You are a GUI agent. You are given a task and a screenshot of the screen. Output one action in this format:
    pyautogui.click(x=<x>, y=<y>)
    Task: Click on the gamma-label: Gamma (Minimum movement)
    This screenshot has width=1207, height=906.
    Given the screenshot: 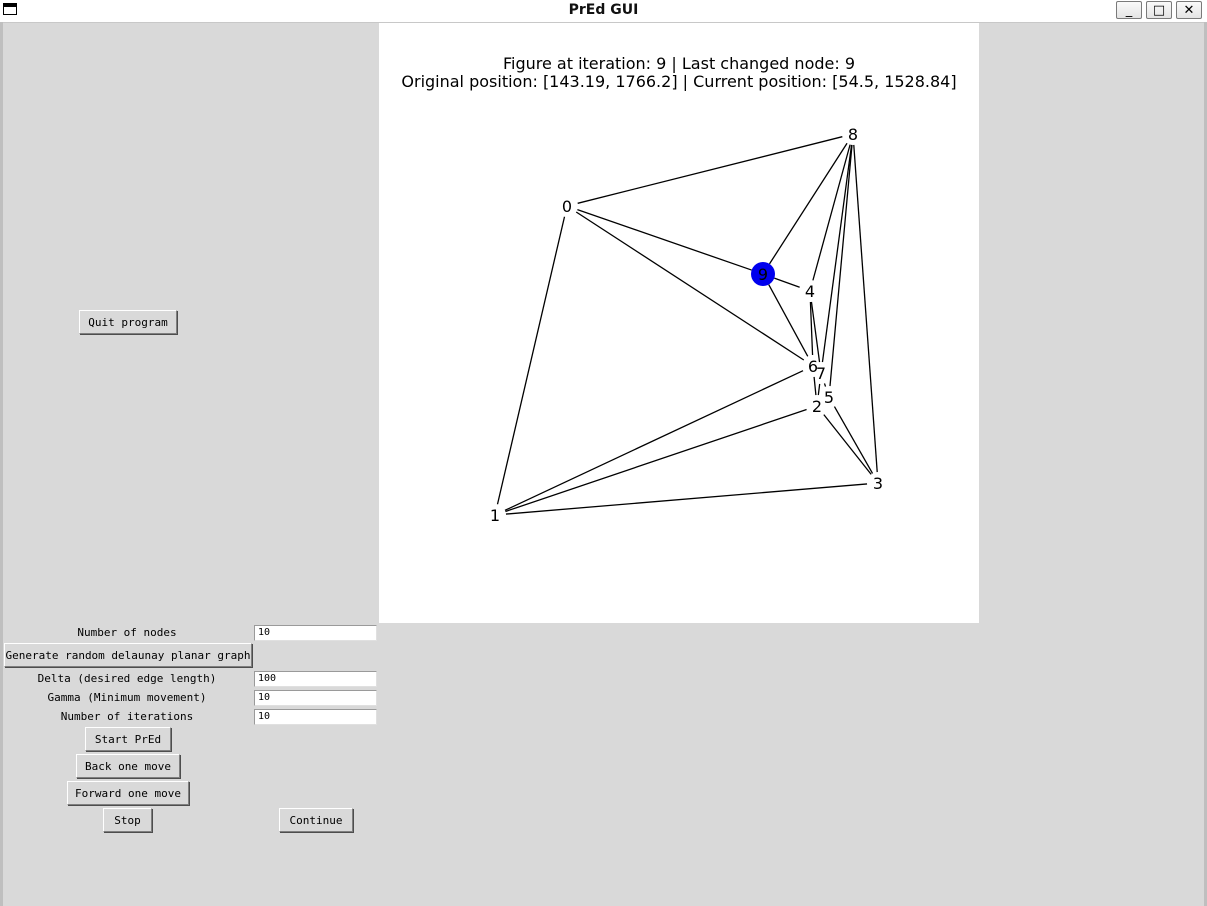 What is the action you would take?
    pyautogui.click(x=127, y=697)
    